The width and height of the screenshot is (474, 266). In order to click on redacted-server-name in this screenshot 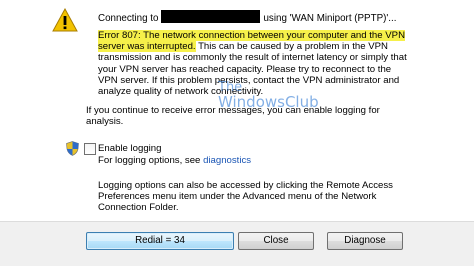, I will do `click(211, 16)`.